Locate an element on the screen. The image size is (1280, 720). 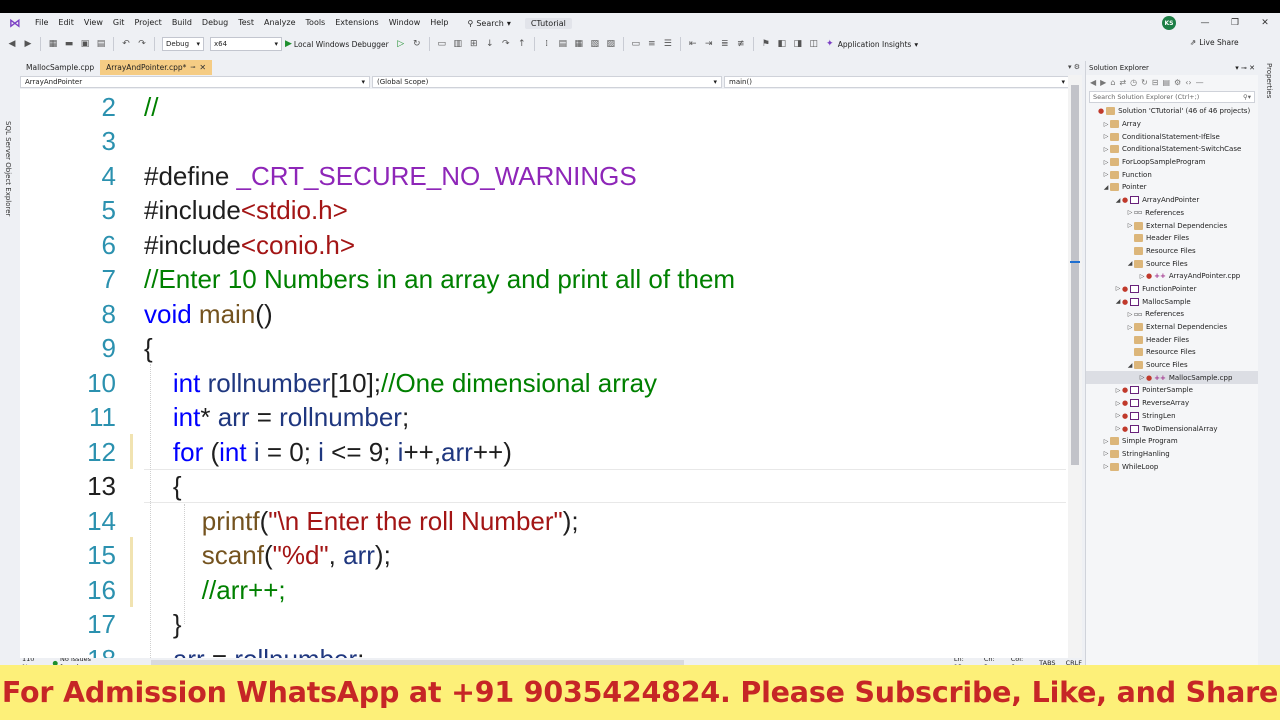
code-line: 3 is located at coordinates (544, 142).